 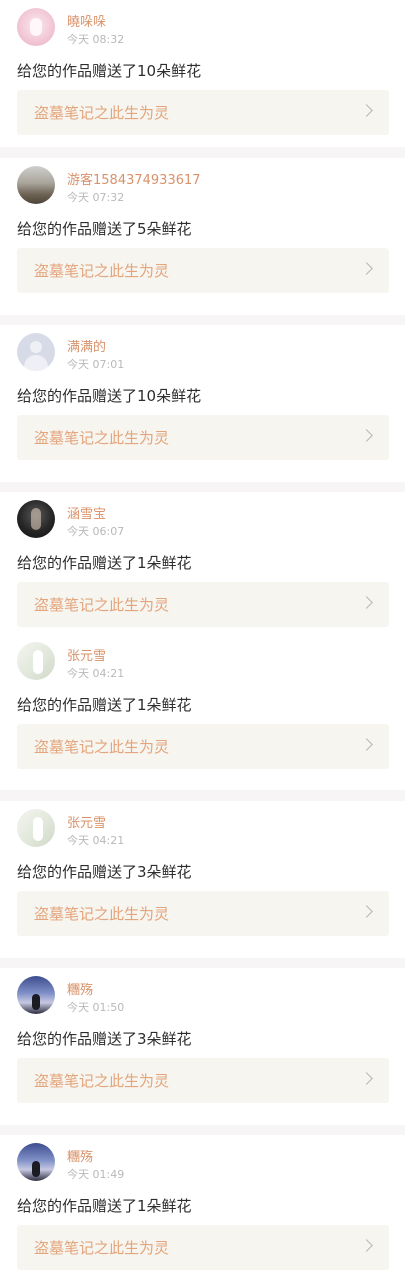 I want to click on notification-item: 糰殇 今天 01:49 给您的作品赠送了1朵鲜花 盗墓笔记之此生为灵, so click(x=202, y=1207).